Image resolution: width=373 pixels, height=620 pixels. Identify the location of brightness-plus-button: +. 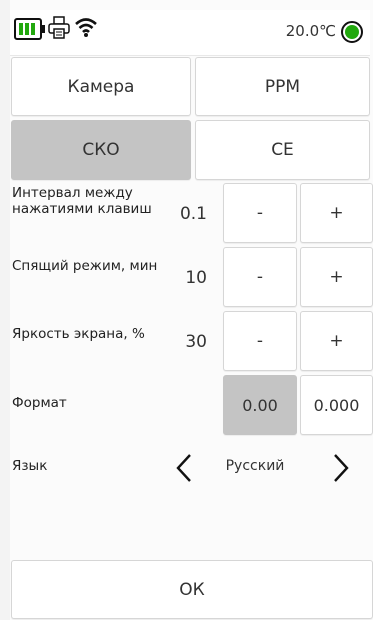
(336, 341).